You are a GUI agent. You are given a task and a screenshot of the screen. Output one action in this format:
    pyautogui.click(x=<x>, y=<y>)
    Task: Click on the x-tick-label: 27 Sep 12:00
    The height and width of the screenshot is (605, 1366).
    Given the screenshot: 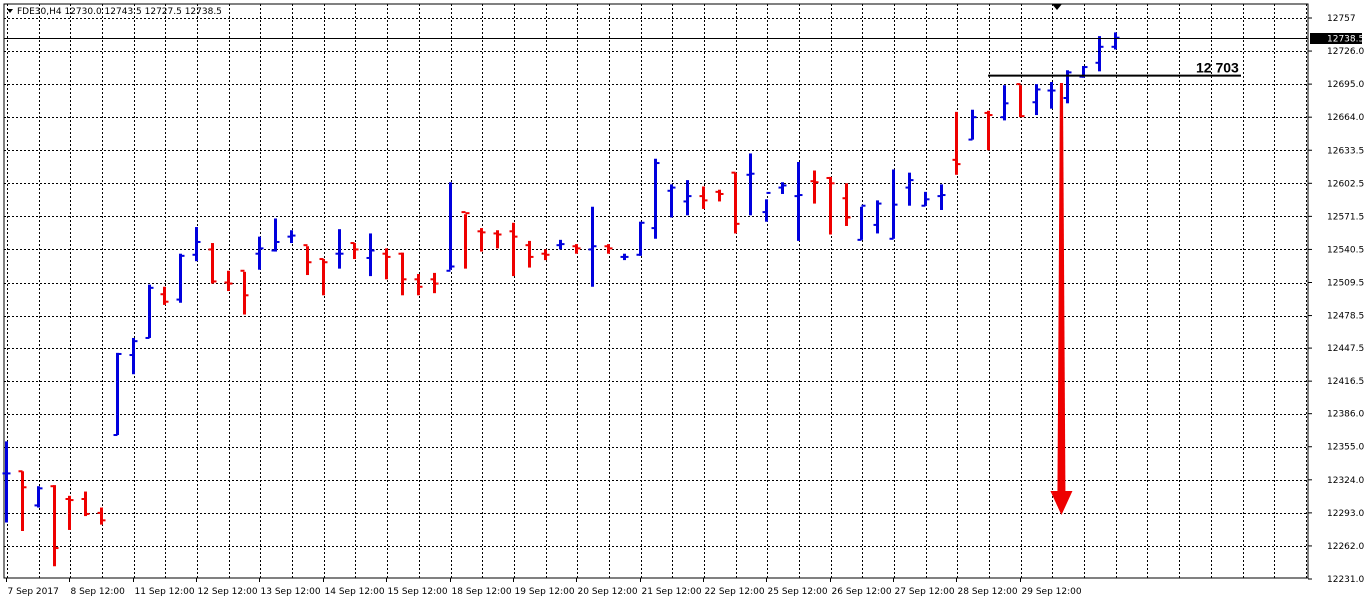 What is the action you would take?
    pyautogui.click(x=925, y=592)
    